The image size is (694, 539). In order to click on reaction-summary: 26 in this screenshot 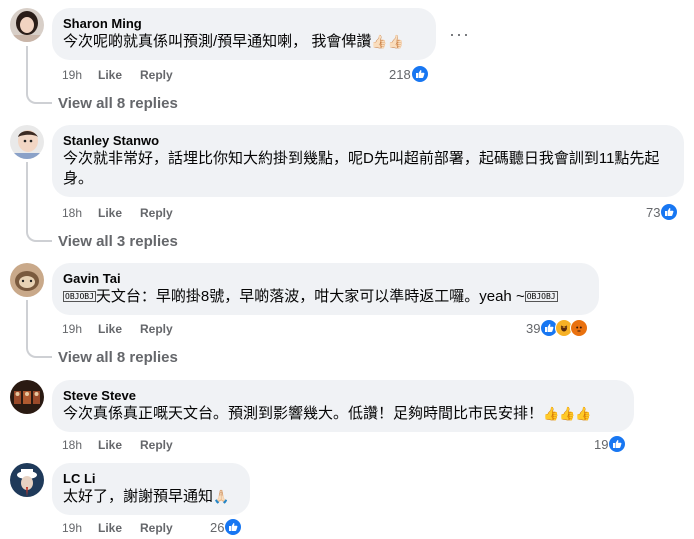, I will do `click(226, 527)`.